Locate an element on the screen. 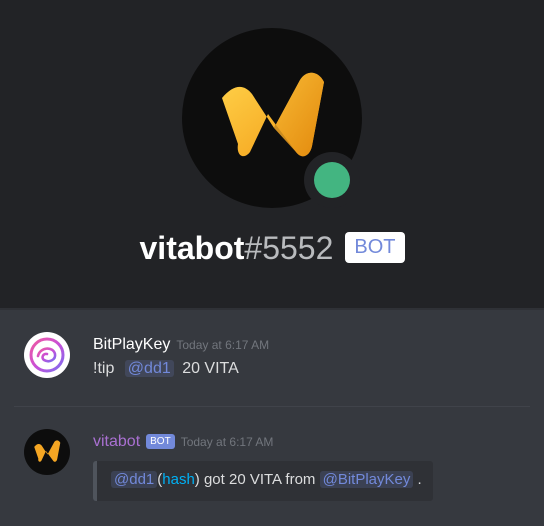 This screenshot has height=526, width=544. profile-avatar is located at coordinates (272, 118).